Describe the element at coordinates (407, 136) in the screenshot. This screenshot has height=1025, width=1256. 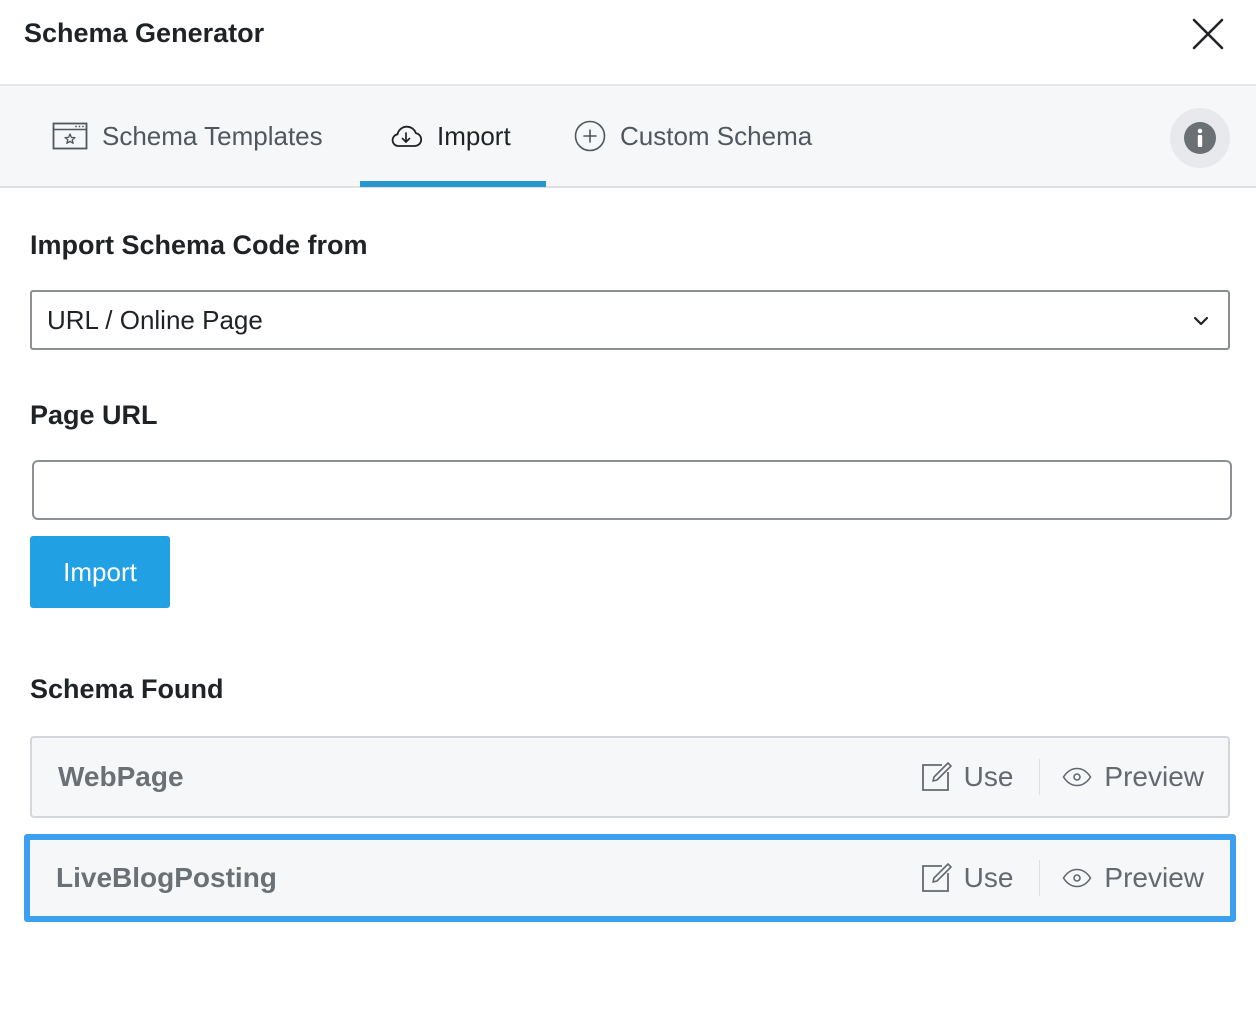
I see `cloud-download-icon` at that location.